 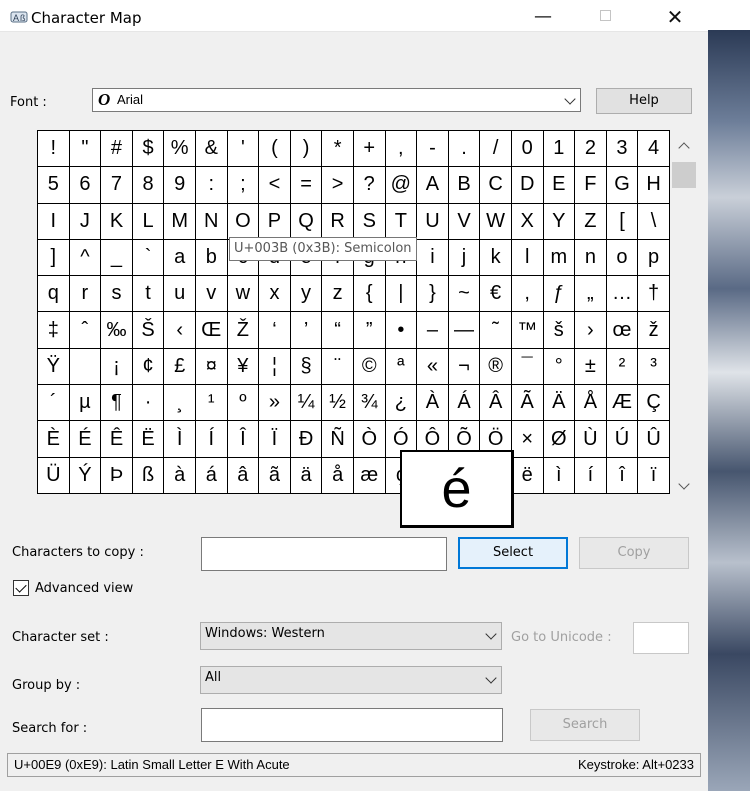 What do you see at coordinates (661, 638) in the screenshot?
I see `go-to-unicode-input` at bounding box center [661, 638].